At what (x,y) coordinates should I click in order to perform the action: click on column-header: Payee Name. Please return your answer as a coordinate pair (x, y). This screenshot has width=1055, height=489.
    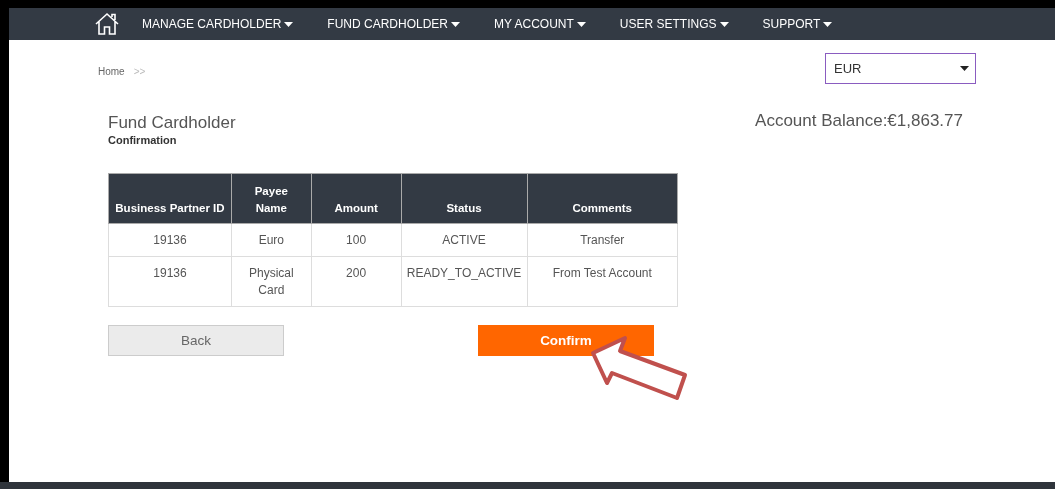
    Looking at the image, I should click on (271, 198).